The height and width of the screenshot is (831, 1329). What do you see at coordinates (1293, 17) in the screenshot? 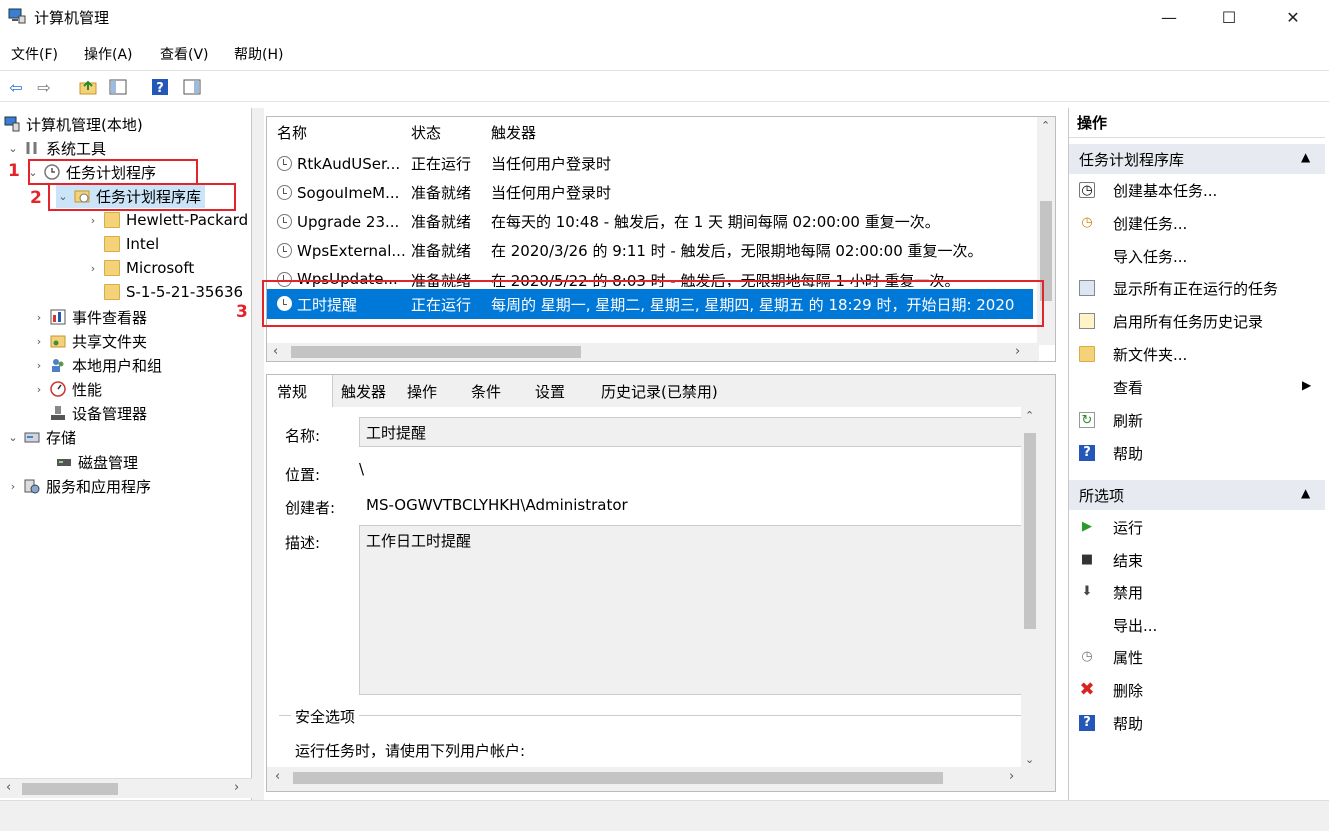
I see `close-button: ✕` at bounding box center [1293, 17].